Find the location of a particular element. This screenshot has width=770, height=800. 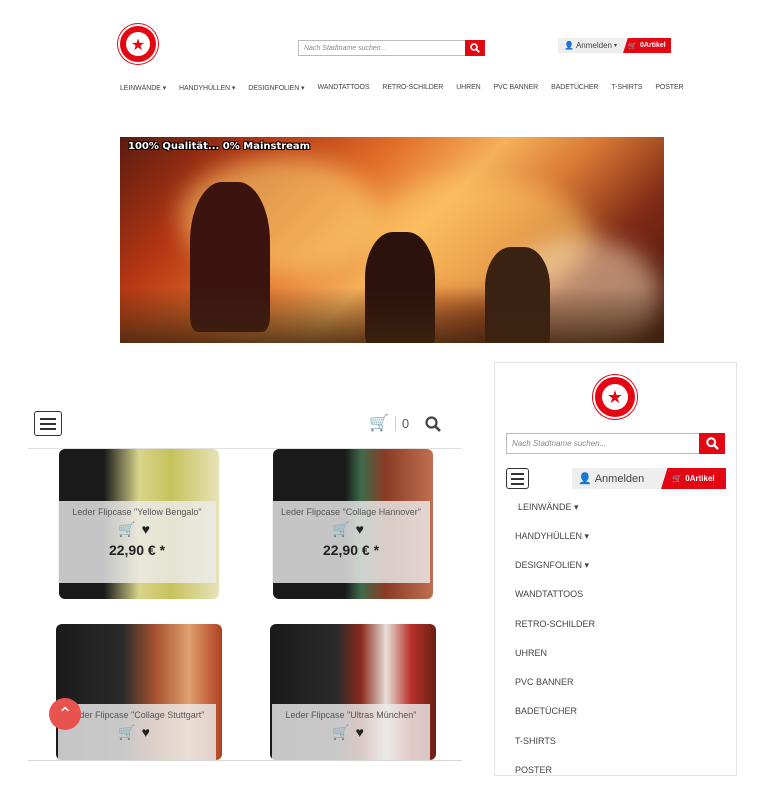

product-name: Leder Flipcase "Ultras München" is located at coordinates (351, 715).